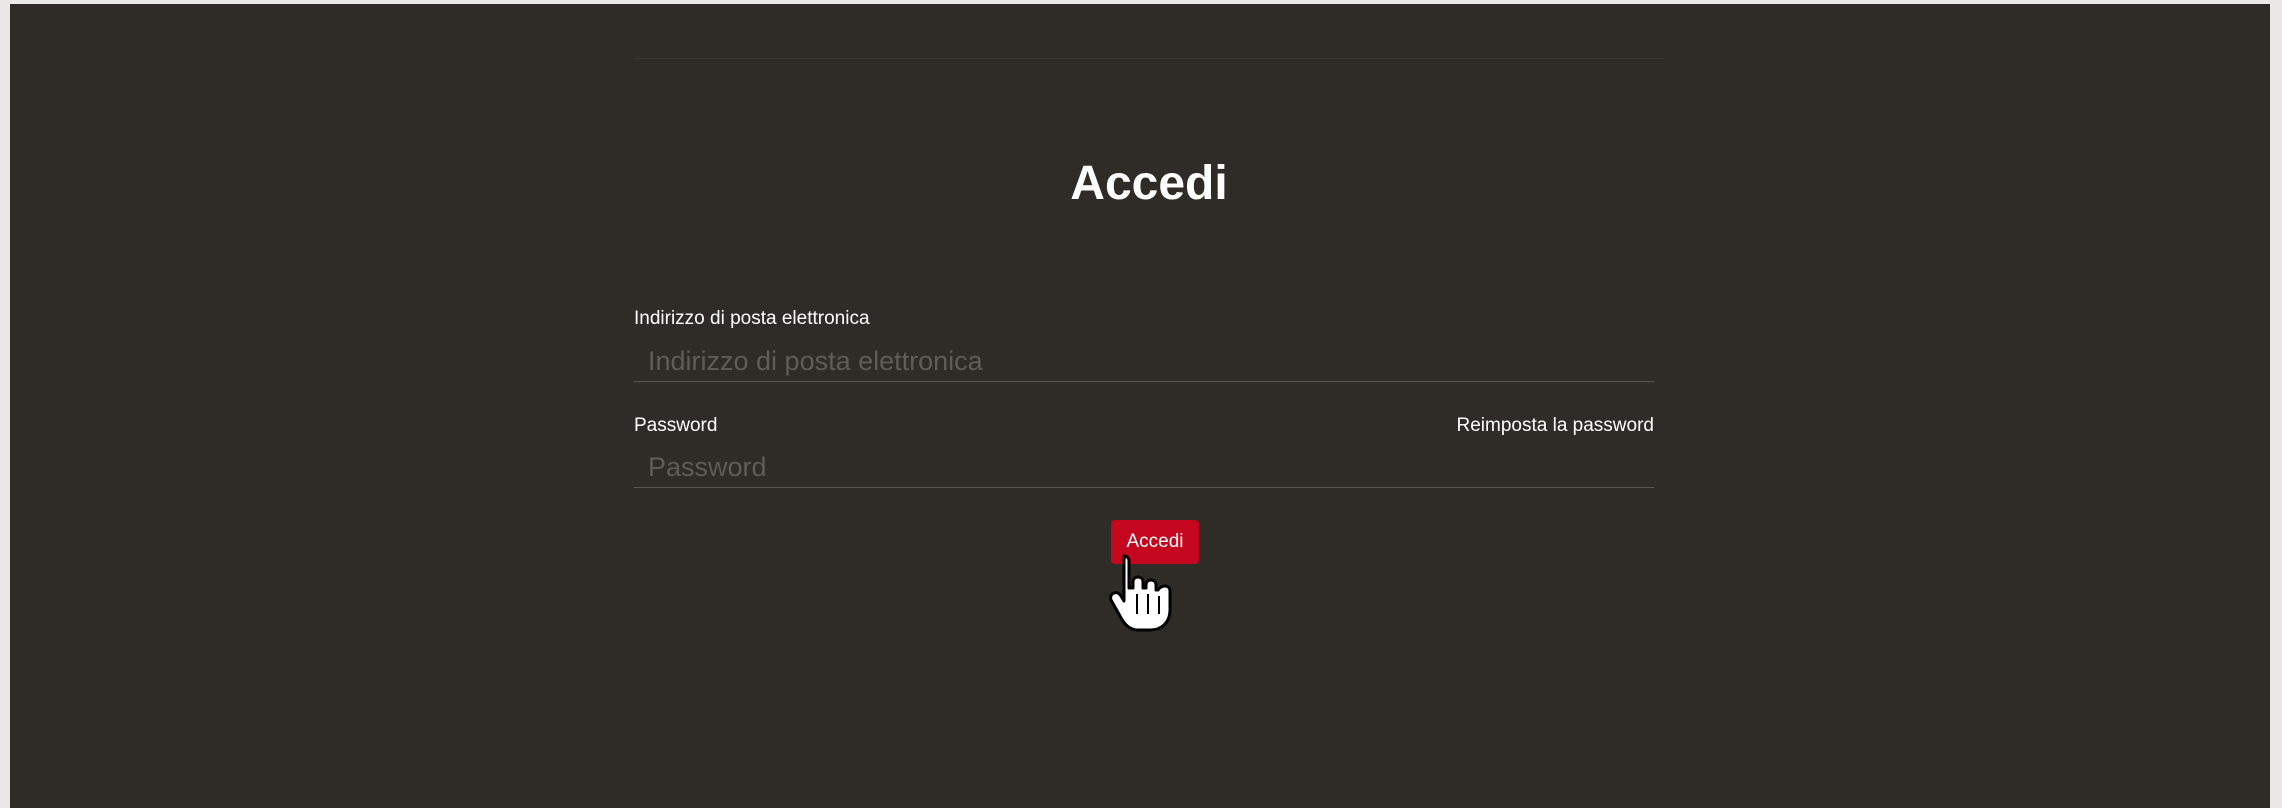 The image size is (2282, 808). Describe the element at coordinates (676, 425) in the screenshot. I see `password-label: Password` at that location.